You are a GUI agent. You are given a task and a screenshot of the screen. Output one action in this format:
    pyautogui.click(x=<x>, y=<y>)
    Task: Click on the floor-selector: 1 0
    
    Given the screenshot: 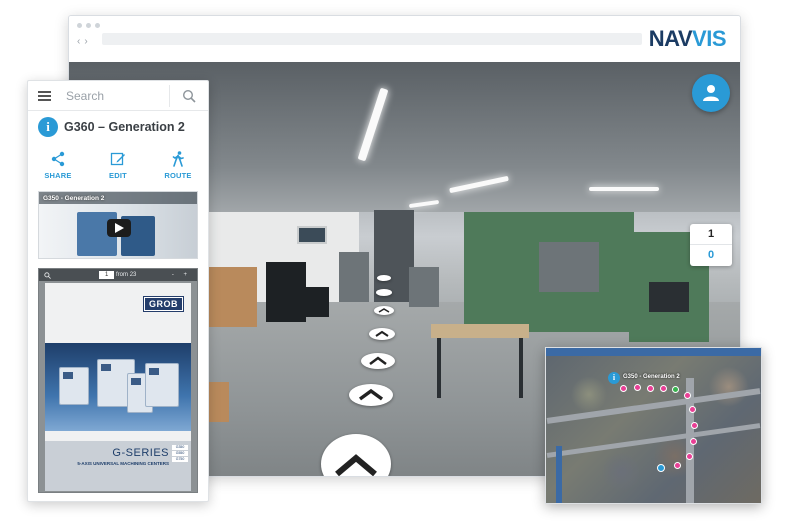 What is the action you would take?
    pyautogui.click(x=711, y=245)
    